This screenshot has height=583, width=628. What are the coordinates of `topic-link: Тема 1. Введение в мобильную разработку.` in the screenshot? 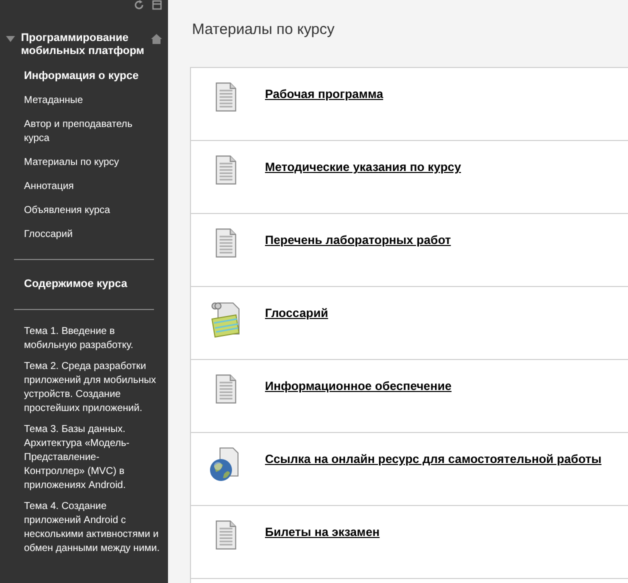 It's located at (84, 339).